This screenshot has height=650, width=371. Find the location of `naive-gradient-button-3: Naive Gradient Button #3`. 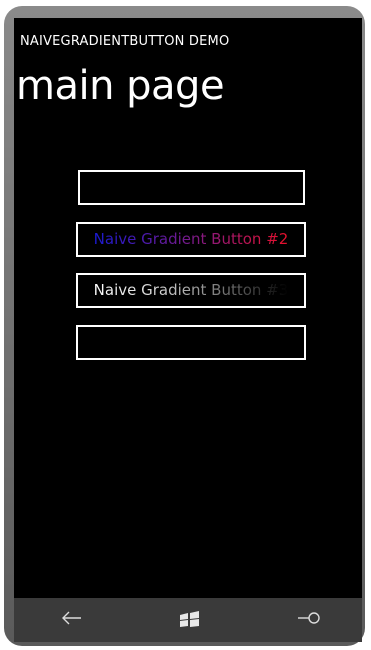

naive-gradient-button-3: Naive Gradient Button #3 is located at coordinates (191, 290).